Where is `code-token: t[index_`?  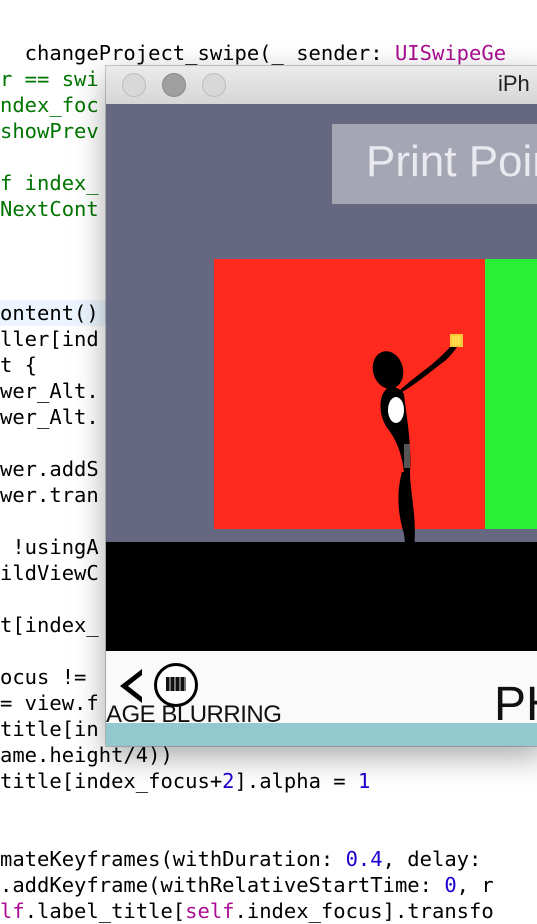 code-token: t[index_ is located at coordinates (49, 625).